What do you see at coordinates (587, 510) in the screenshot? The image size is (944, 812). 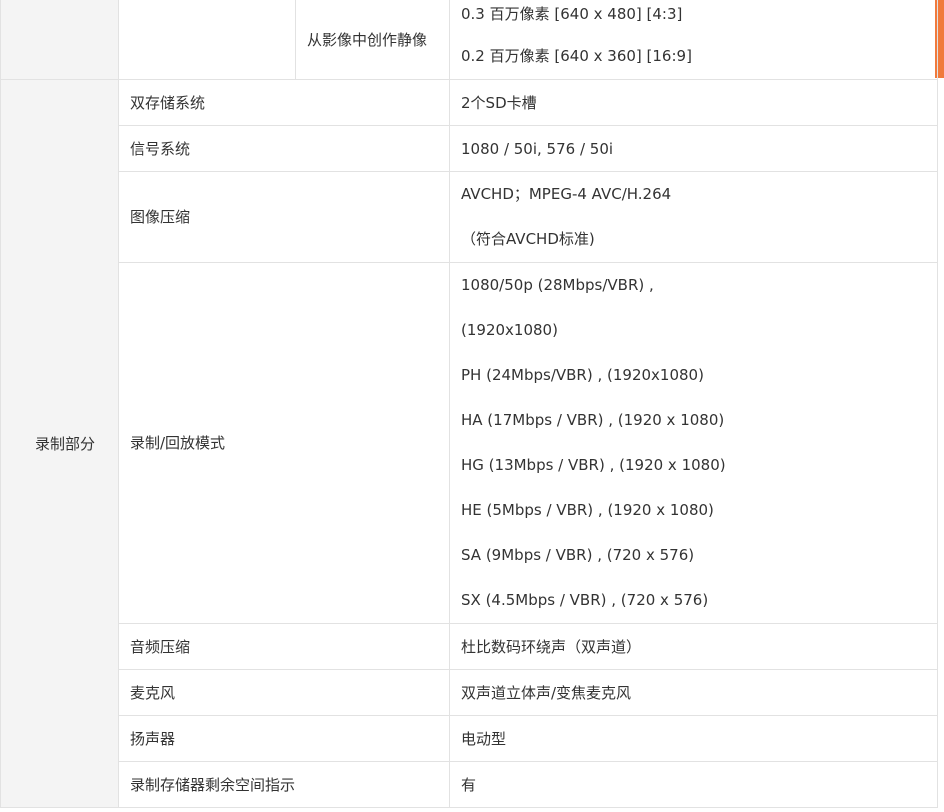 I see `spec-value-line: HE (5Mbps / VBR) , (1920 x 1080)` at bounding box center [587, 510].